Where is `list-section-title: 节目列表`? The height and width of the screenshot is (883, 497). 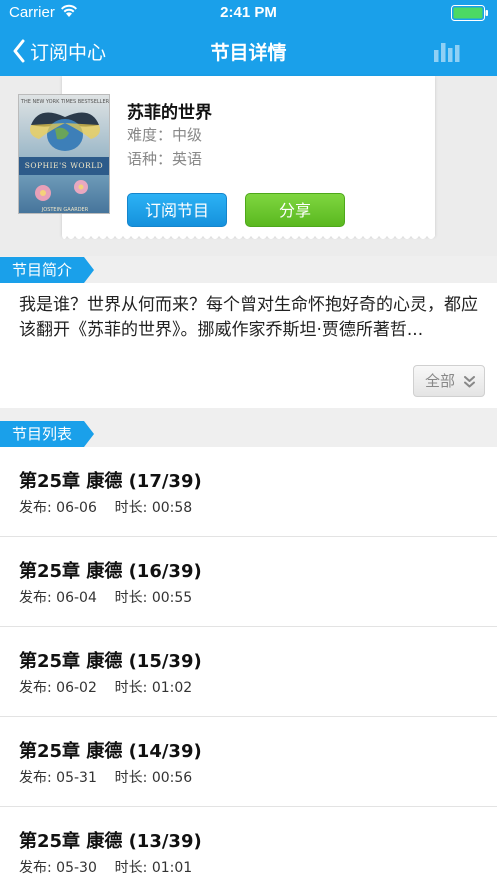 list-section-title: 节目列表 is located at coordinates (47, 434).